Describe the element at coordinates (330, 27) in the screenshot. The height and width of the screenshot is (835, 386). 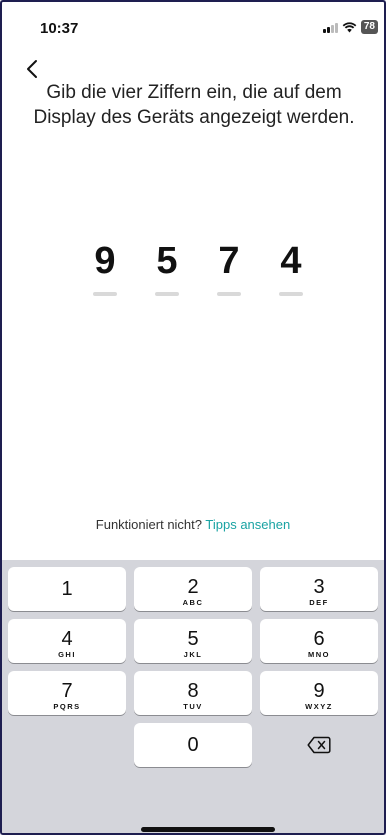
I see `signal-icon` at that location.